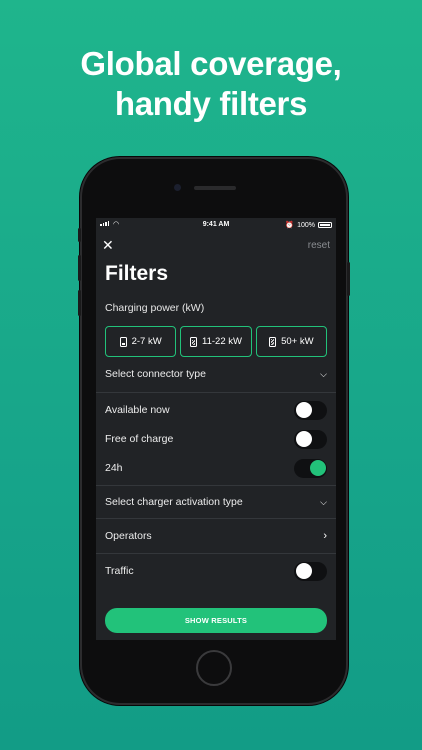 Image resolution: width=422 pixels, height=750 pixels. Describe the element at coordinates (215, 188) in the screenshot. I see `earpiece-speaker` at that location.